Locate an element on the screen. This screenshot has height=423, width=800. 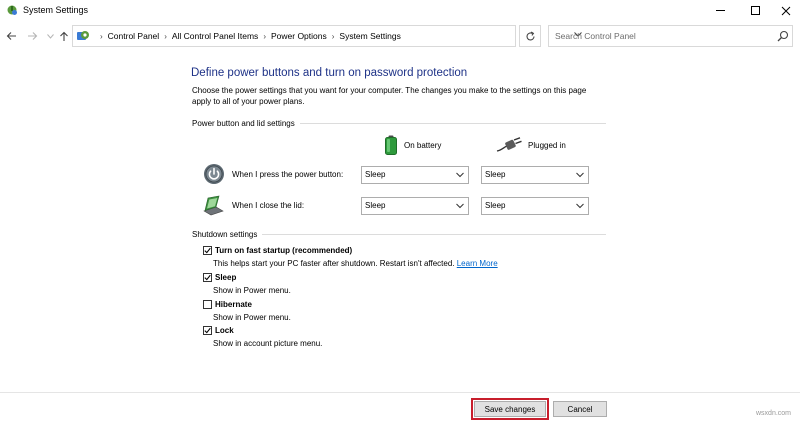
column-label-plugged-in: Plugged in is located at coordinates (547, 145).